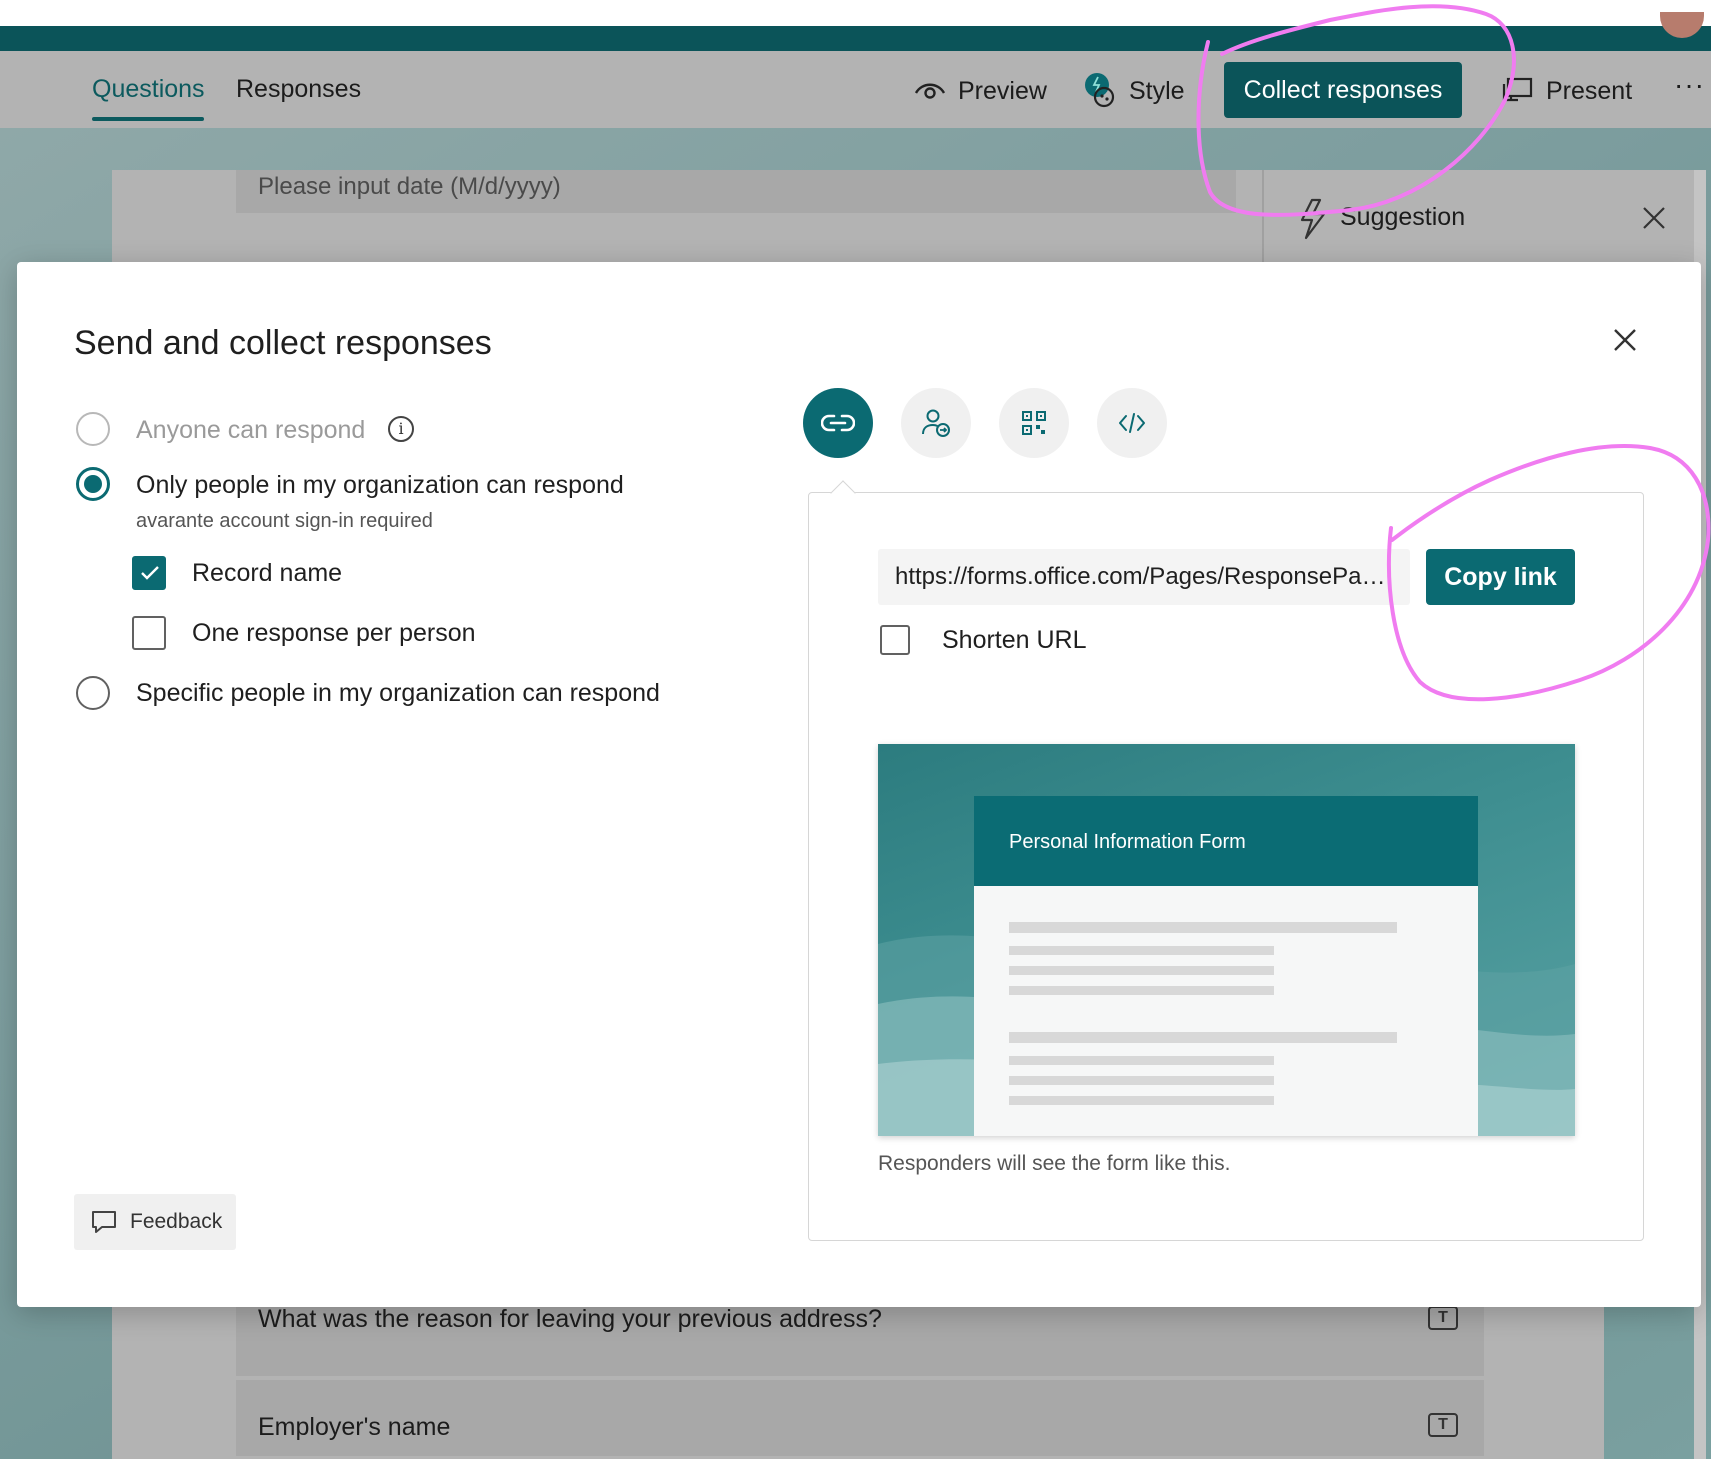  Describe the element at coordinates (283, 343) in the screenshot. I see `dialog-title: Send and collect responses` at that location.